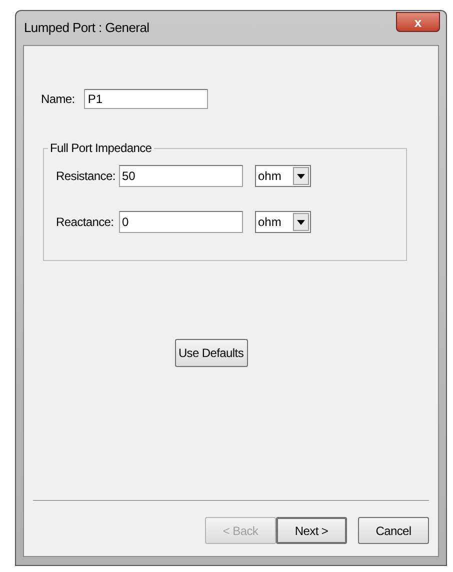 This screenshot has height=572, width=453. I want to click on window-title: Lumped Port : General, so click(87, 28).